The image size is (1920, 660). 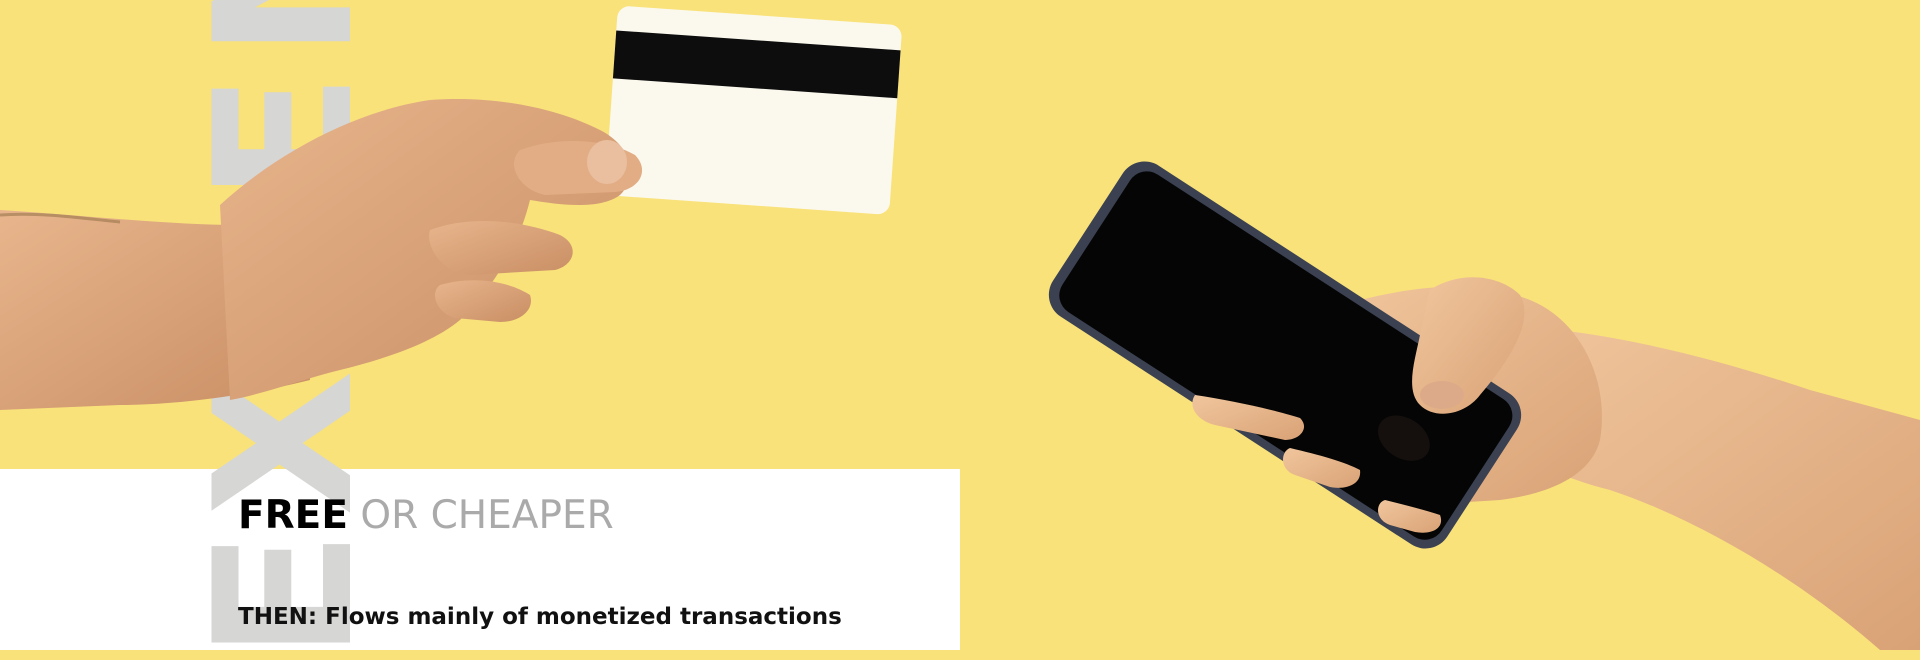 I want to click on headline-light: OR CHEAPER, so click(x=487, y=515).